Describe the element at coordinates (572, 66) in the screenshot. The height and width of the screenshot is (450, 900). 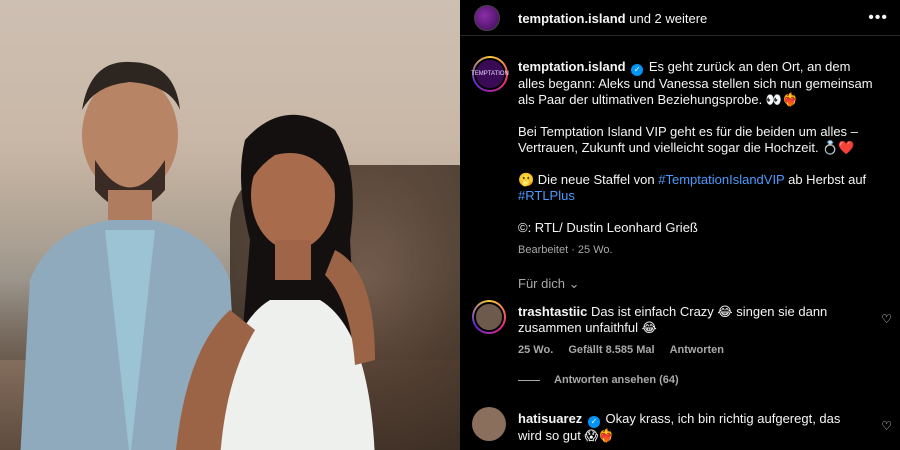
I see `caption-username: temptation.island` at that location.